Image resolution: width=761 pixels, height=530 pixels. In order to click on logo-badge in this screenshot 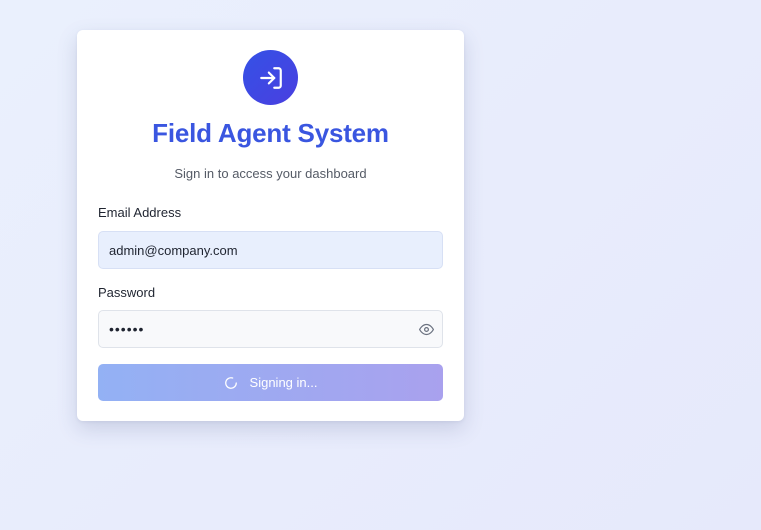, I will do `click(270, 77)`.